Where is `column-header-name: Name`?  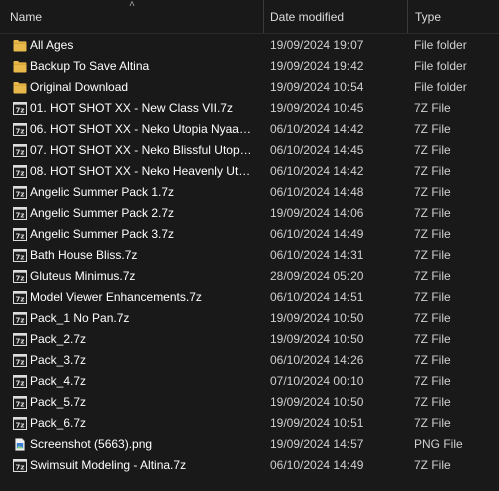 column-header-name: Name is located at coordinates (26, 17).